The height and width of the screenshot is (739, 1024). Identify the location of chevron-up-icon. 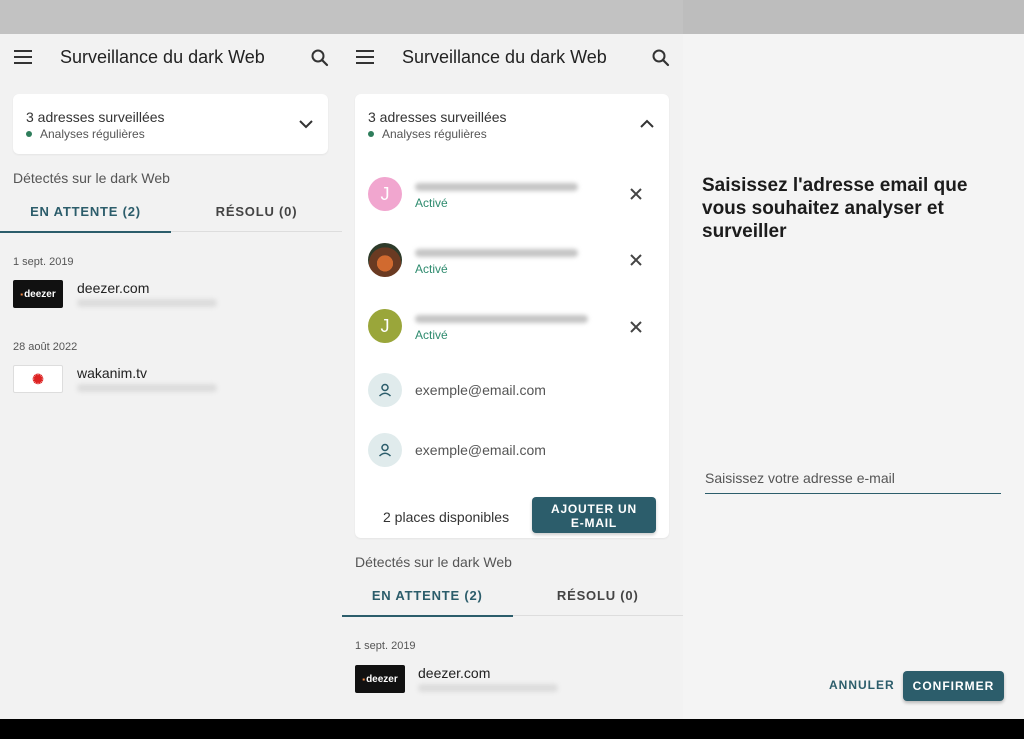
(647, 124).